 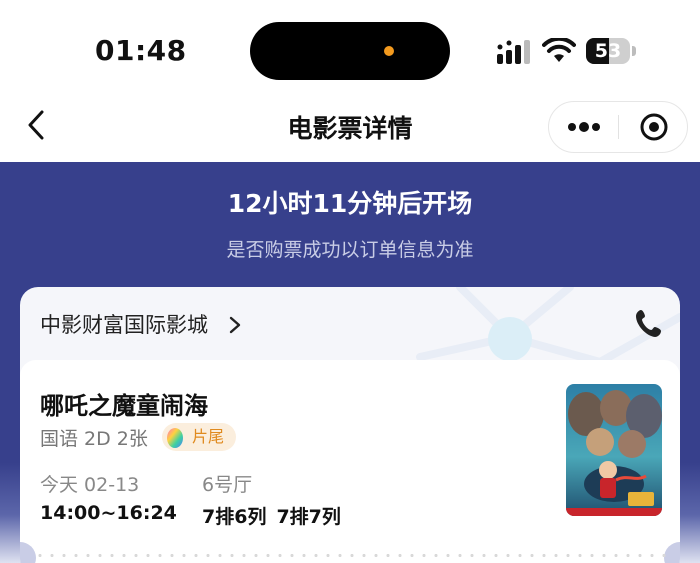 I want to click on end-credit-label: 片尾, so click(x=208, y=436).